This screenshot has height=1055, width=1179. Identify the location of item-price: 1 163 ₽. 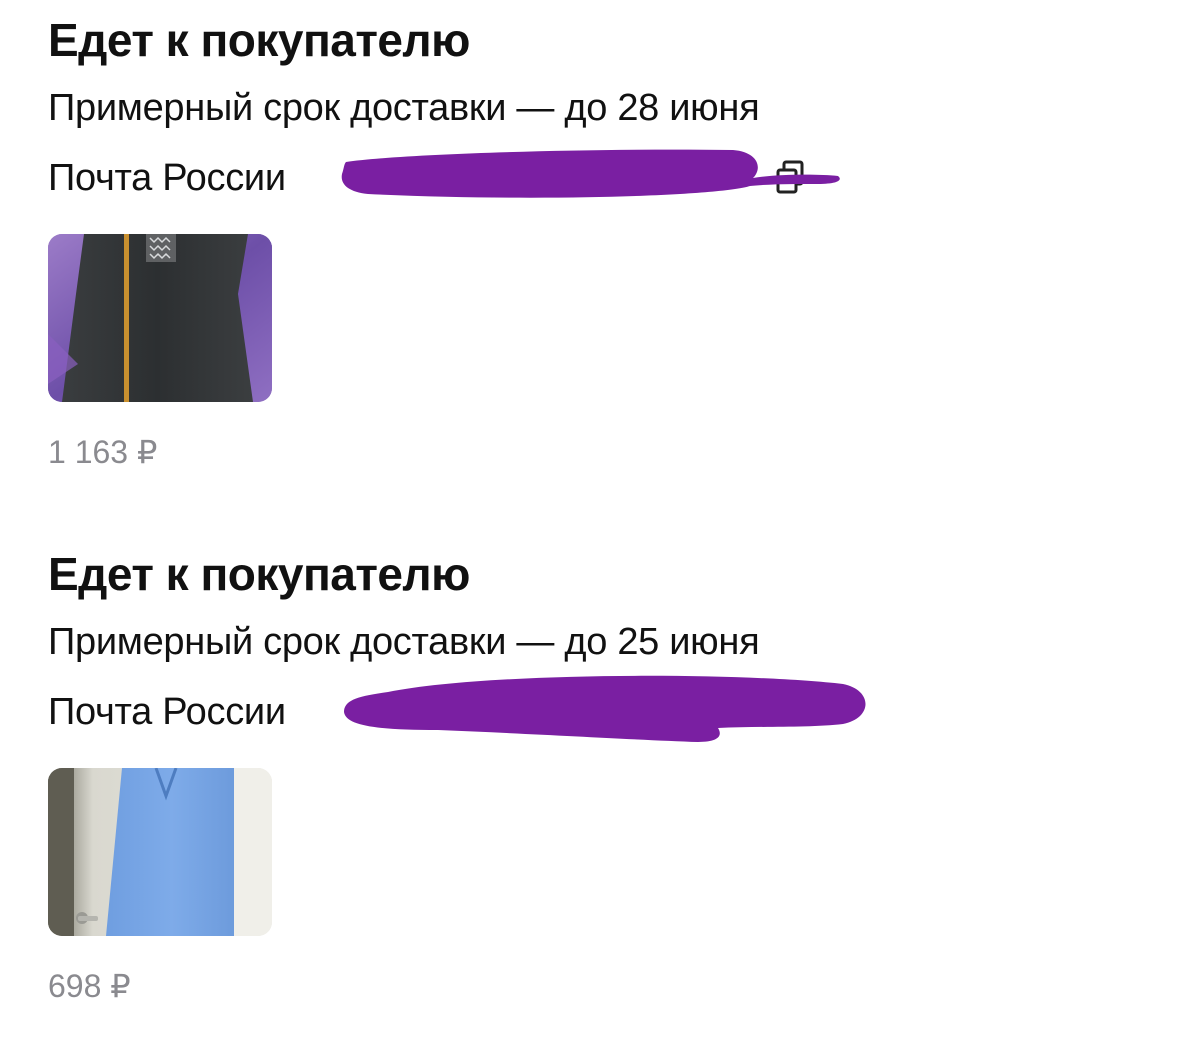
(103, 452).